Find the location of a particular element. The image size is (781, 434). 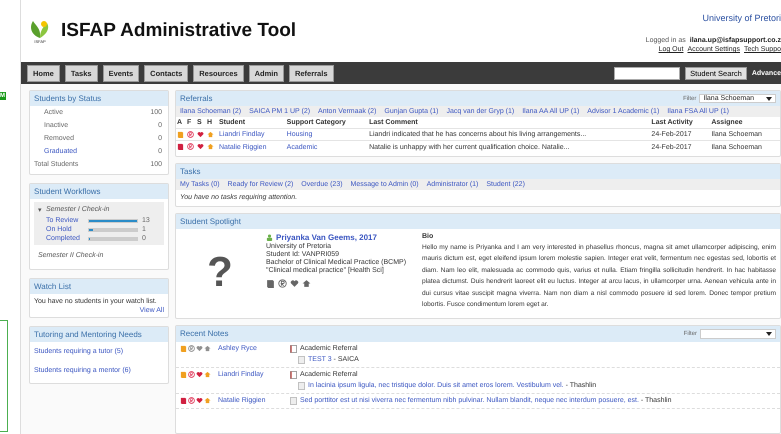

panel-title: Tutoring and Mentoring Needs is located at coordinates (99, 334).